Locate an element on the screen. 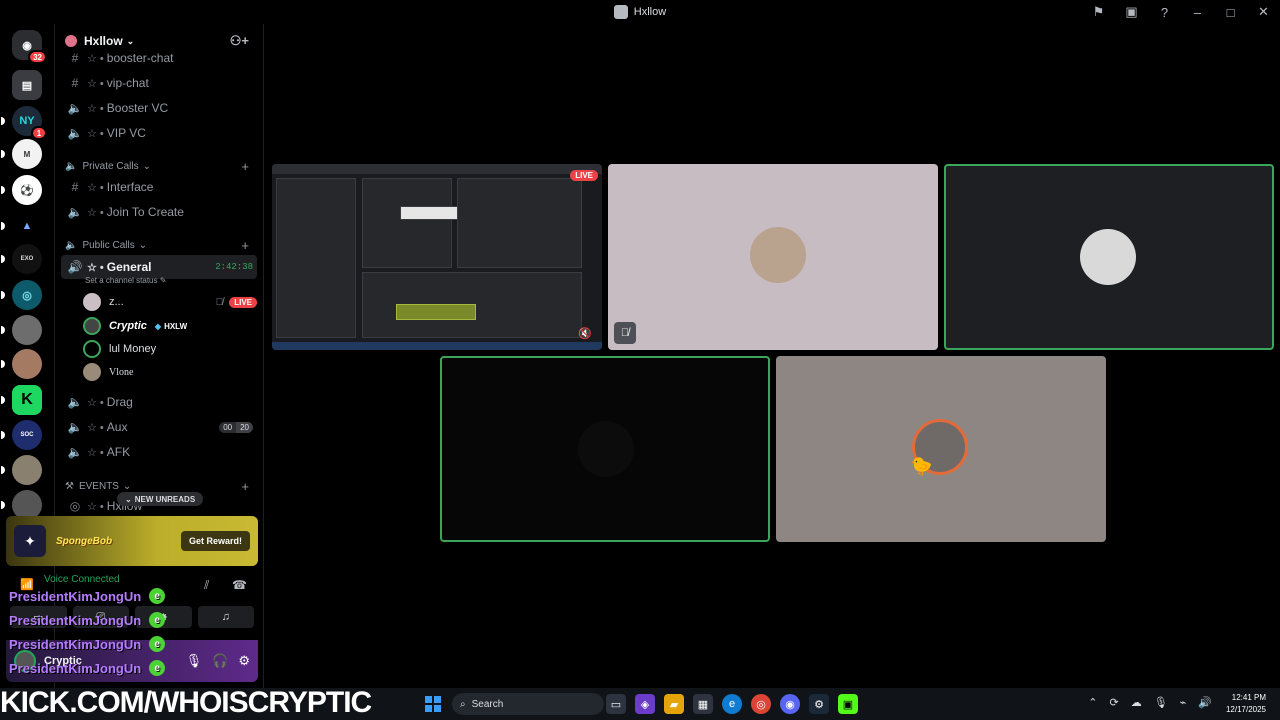 This screenshot has width=1280, height=720. microphone-icon: 🎙 is located at coordinates (1161, 702).